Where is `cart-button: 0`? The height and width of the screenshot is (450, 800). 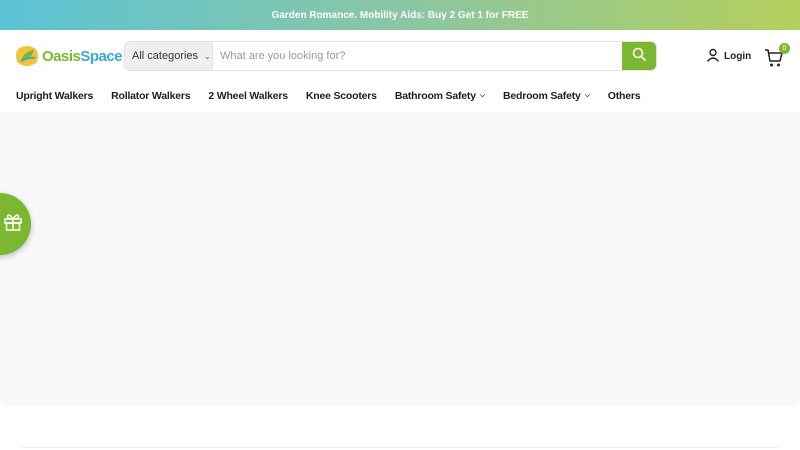 cart-button: 0 is located at coordinates (777, 55).